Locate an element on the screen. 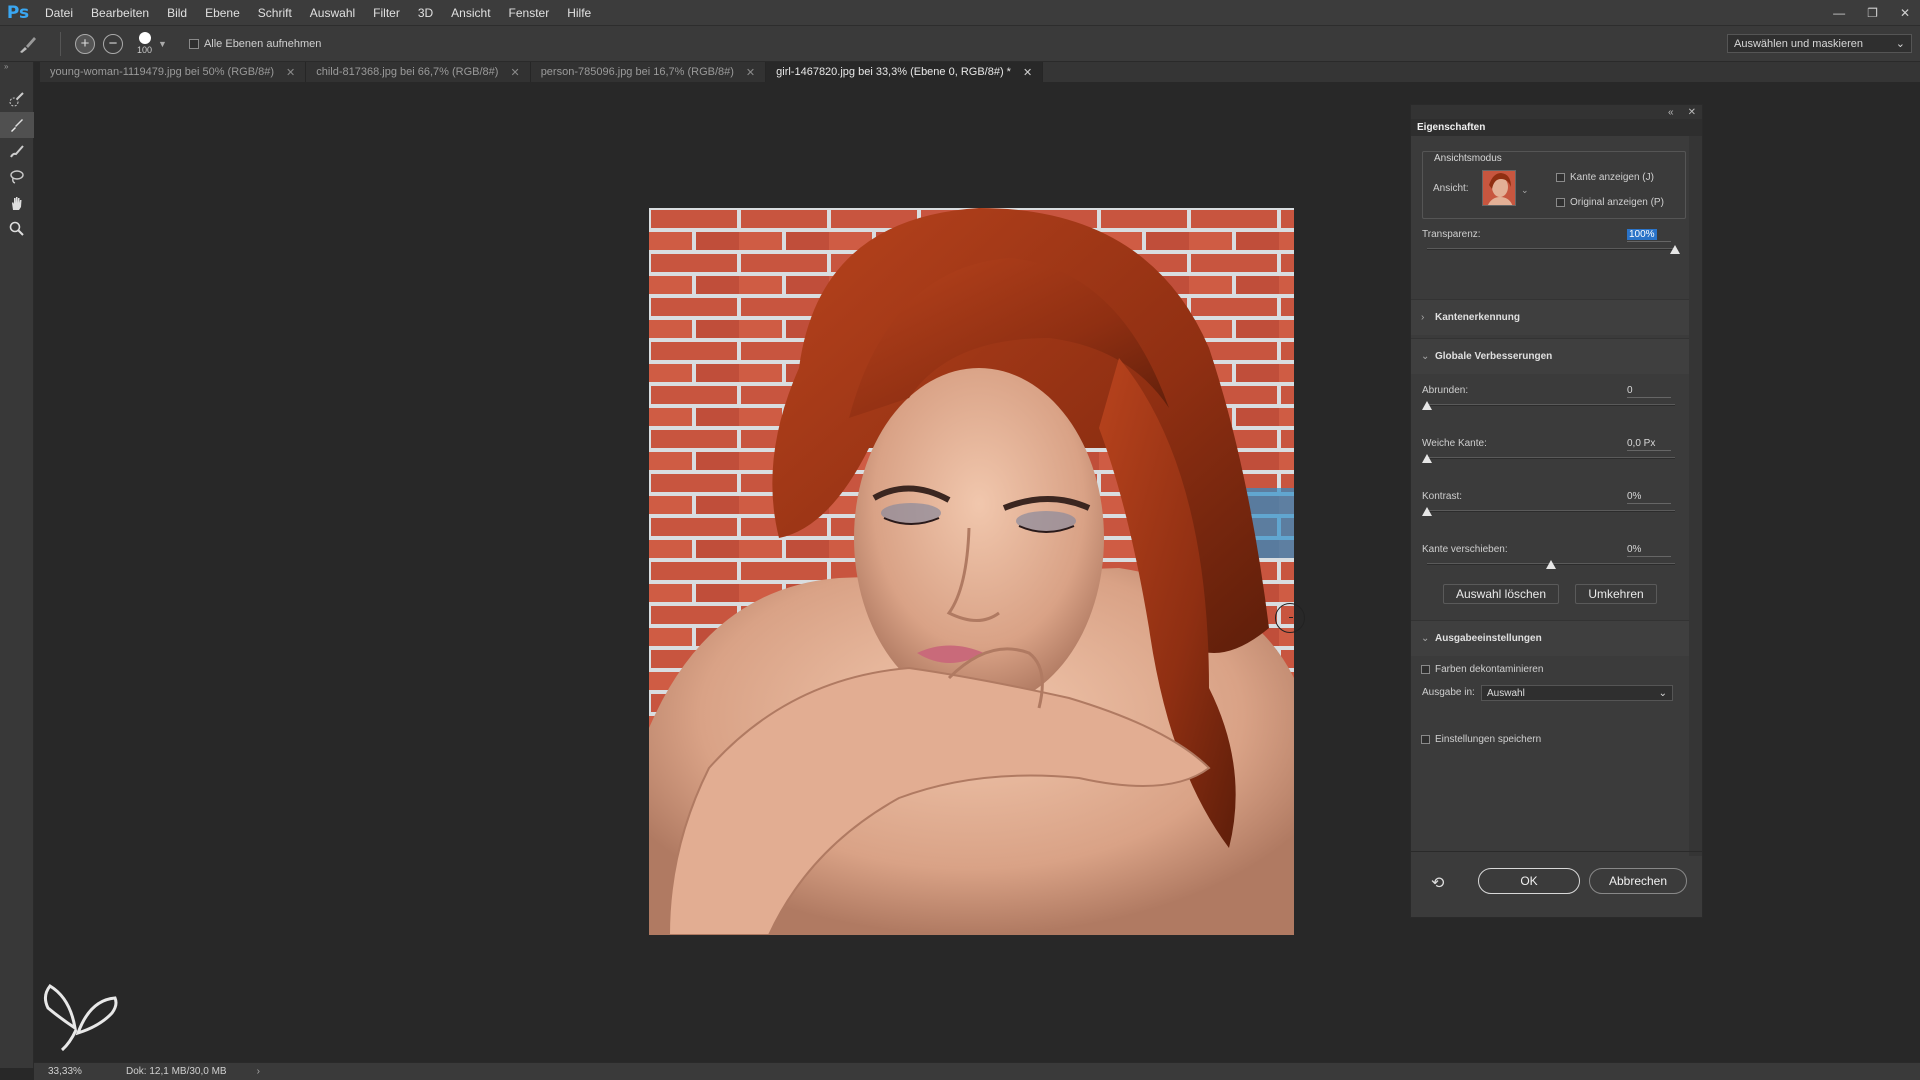 Image resolution: width=1920 pixels, height=1080 pixels. add-to-selection-icon: + is located at coordinates (85, 43).